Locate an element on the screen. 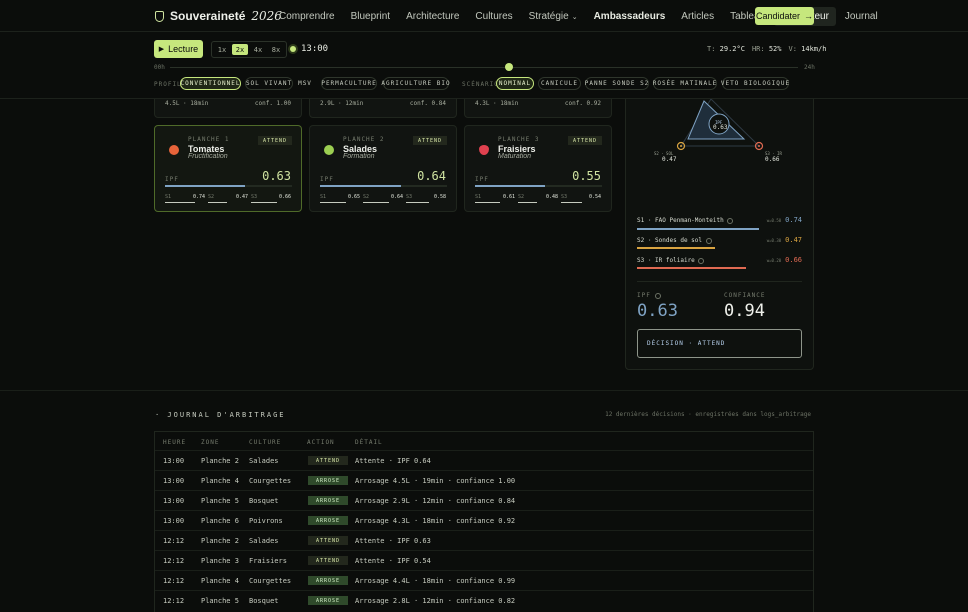 This screenshot has height=612, width=968. s2-value: 0.64 is located at coordinates (397, 197).